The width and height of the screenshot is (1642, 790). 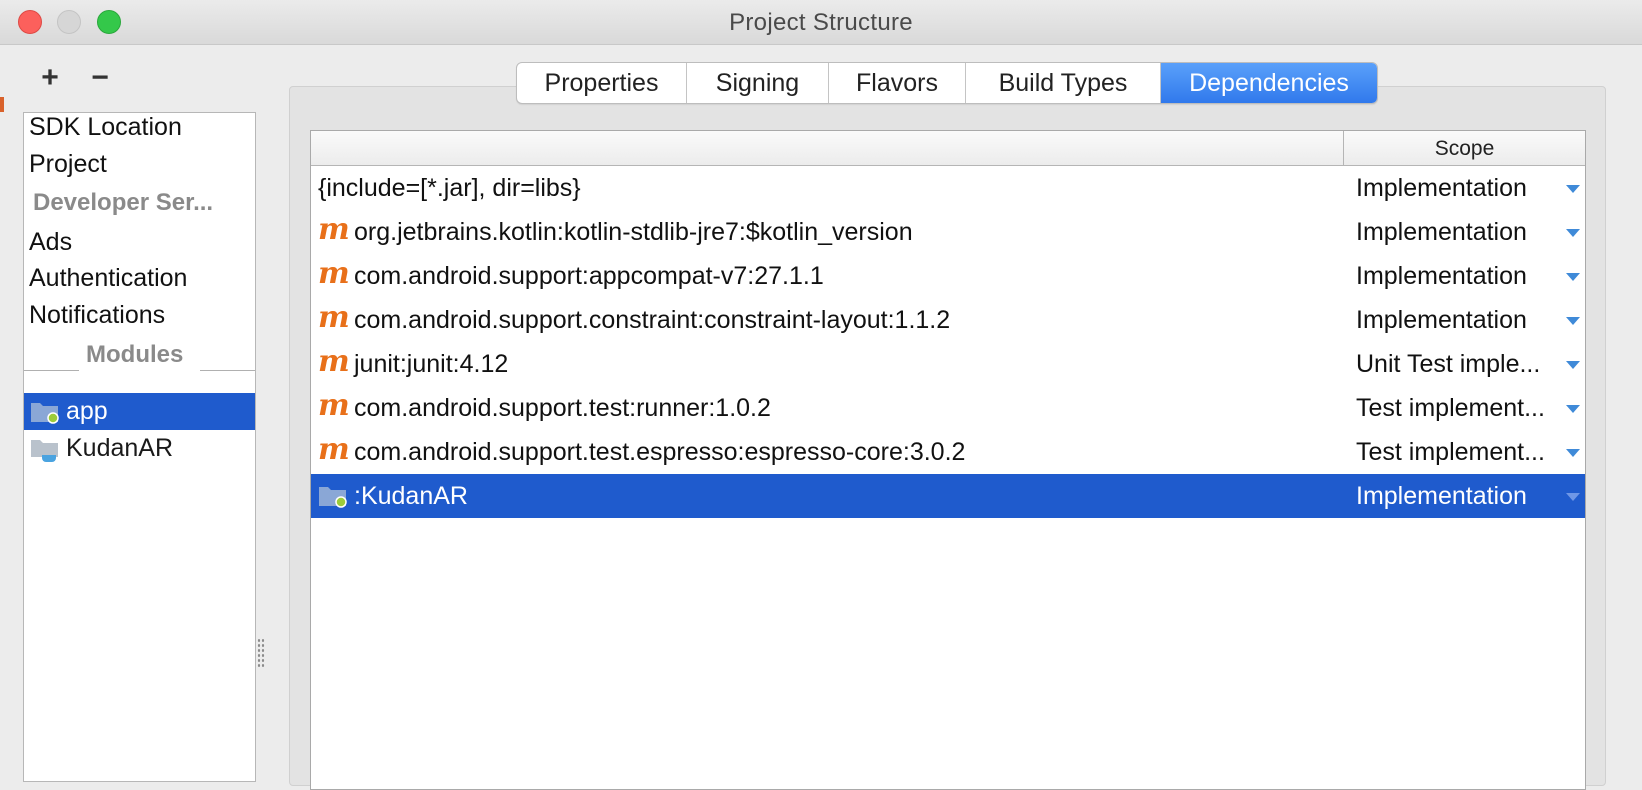 I want to click on background-window-edge, so click(x=2, y=104).